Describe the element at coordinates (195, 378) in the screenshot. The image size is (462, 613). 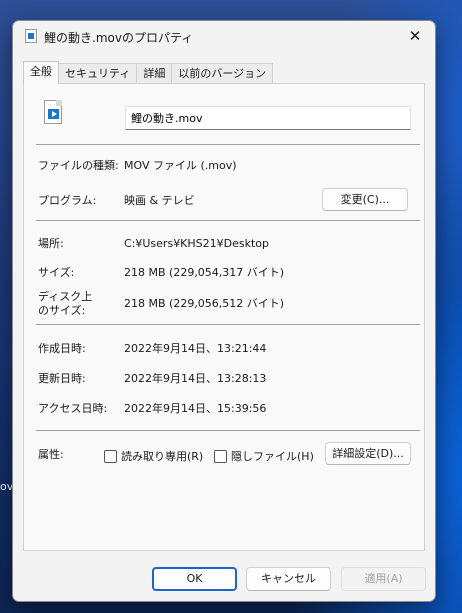
I see `modified-value: 2022年9月14日、13:28:13` at that location.